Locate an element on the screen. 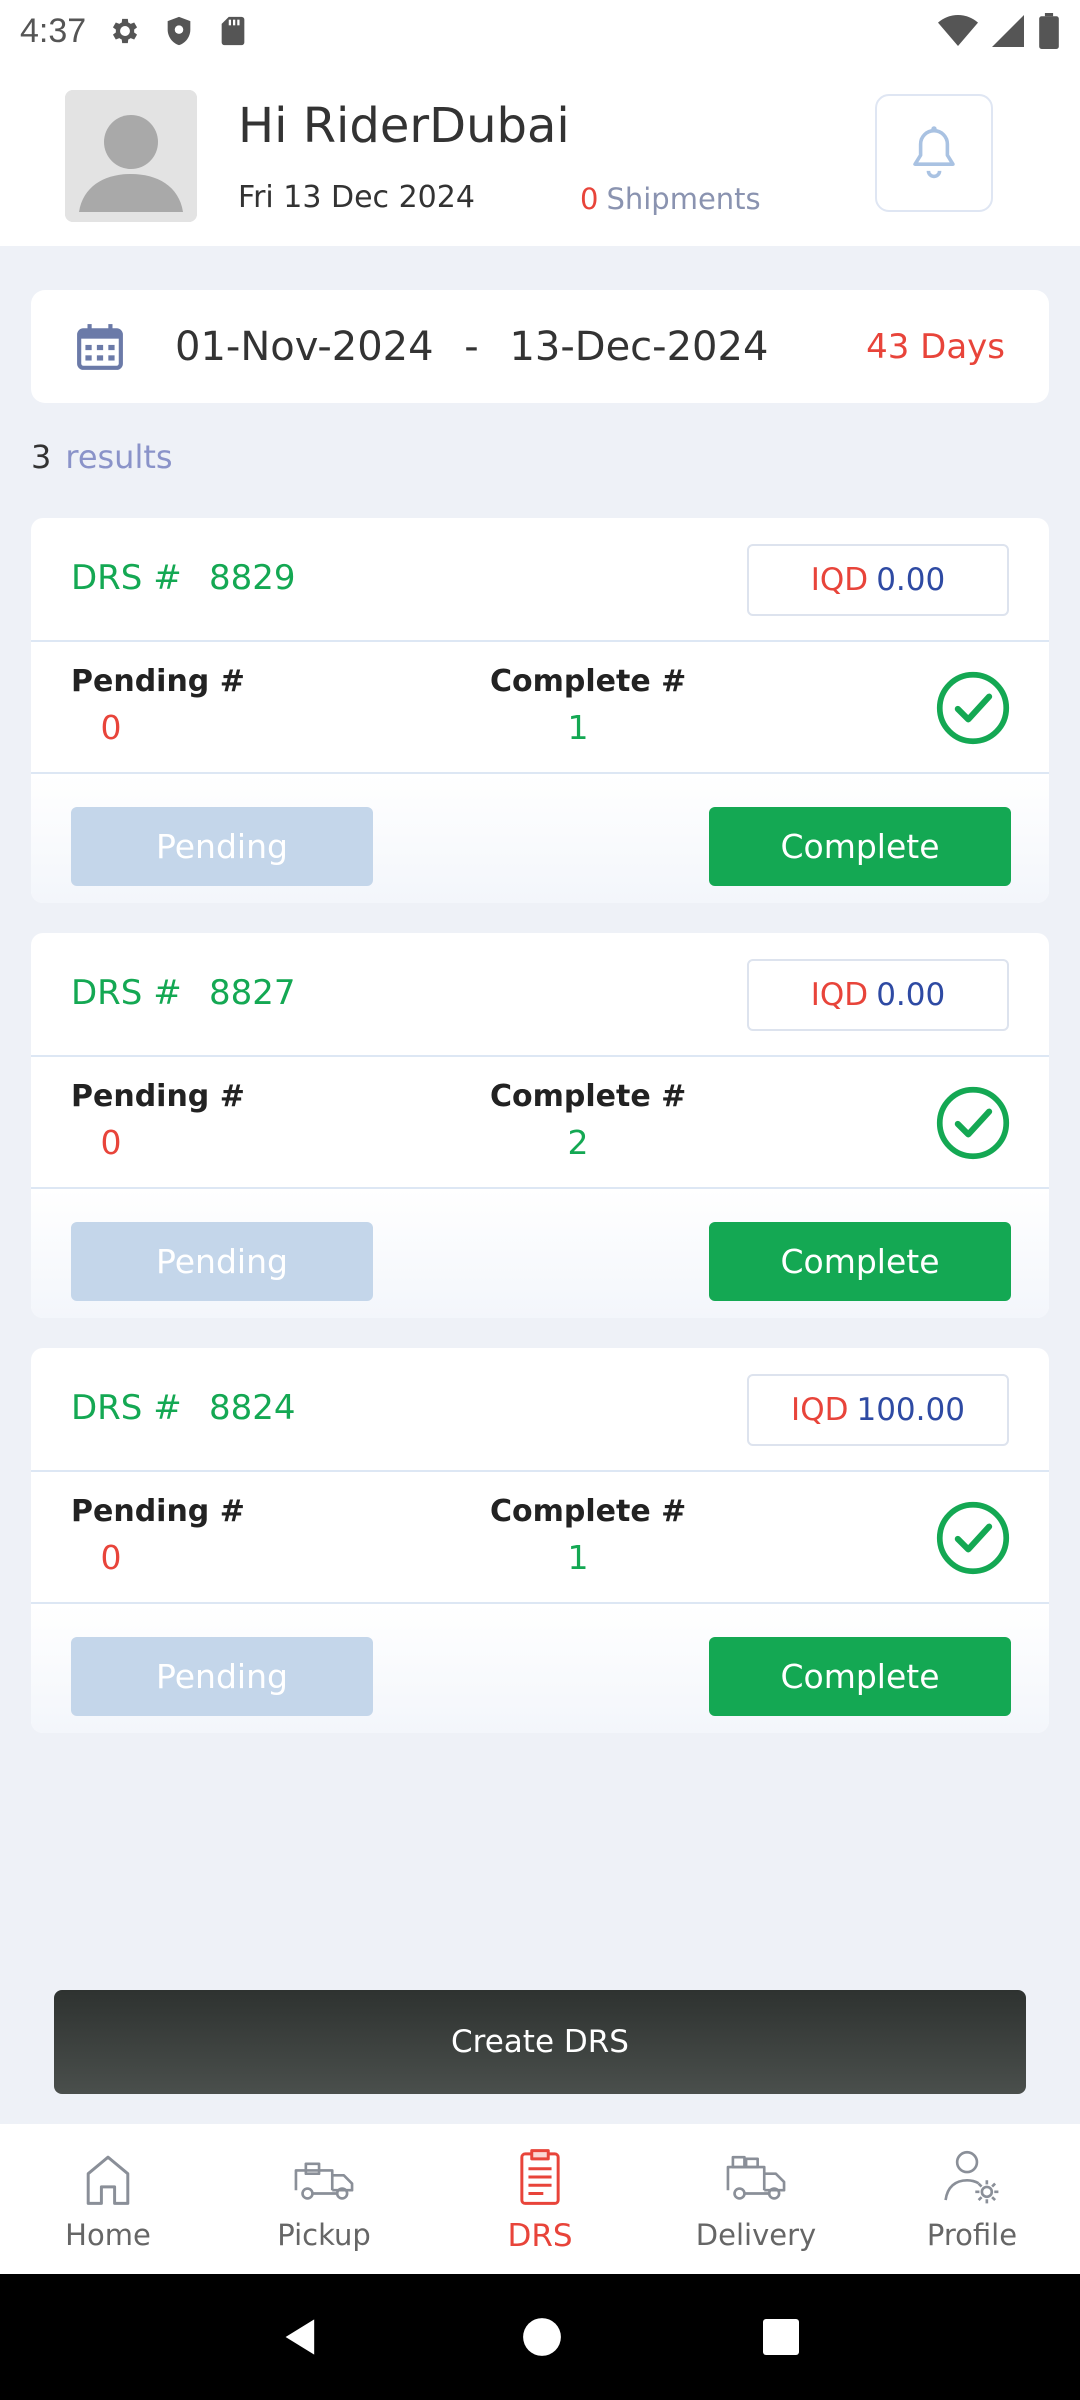 The image size is (1080, 2400). status-time: 4:37 is located at coordinates (53, 30).